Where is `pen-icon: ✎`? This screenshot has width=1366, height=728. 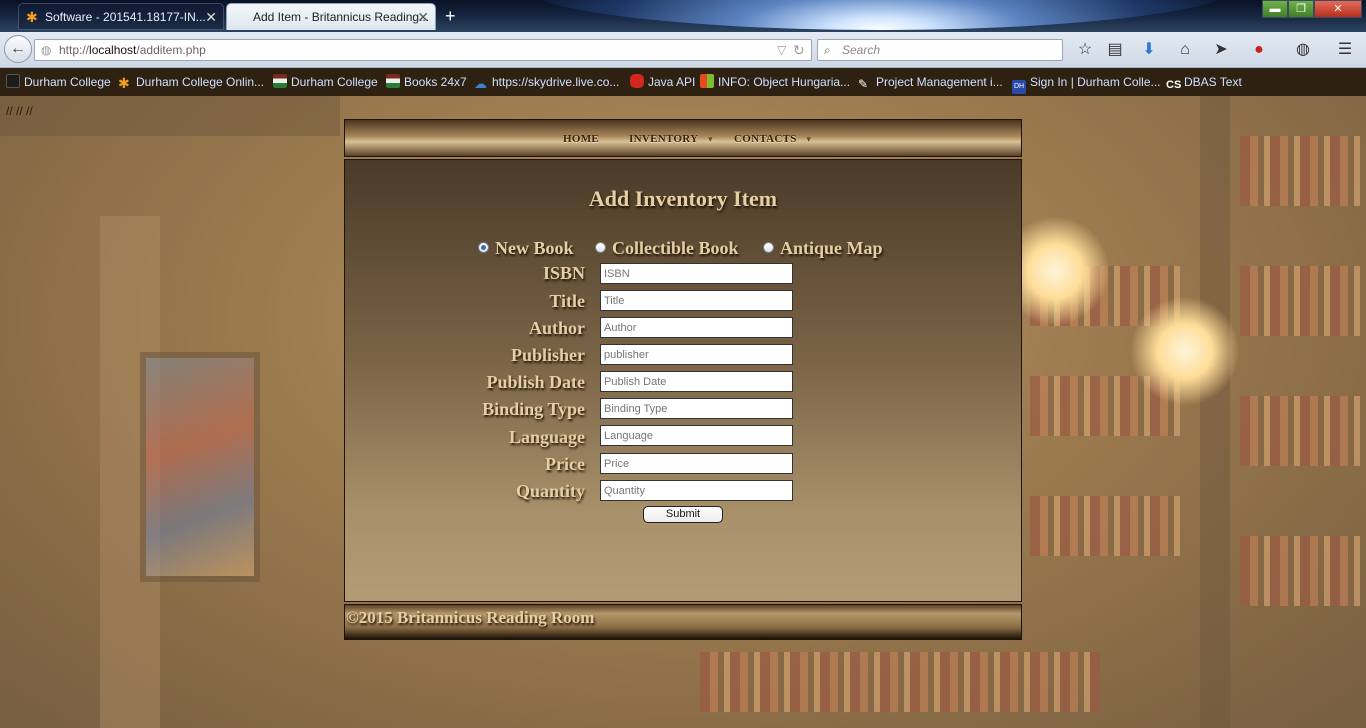 pen-icon: ✎ is located at coordinates (863, 84).